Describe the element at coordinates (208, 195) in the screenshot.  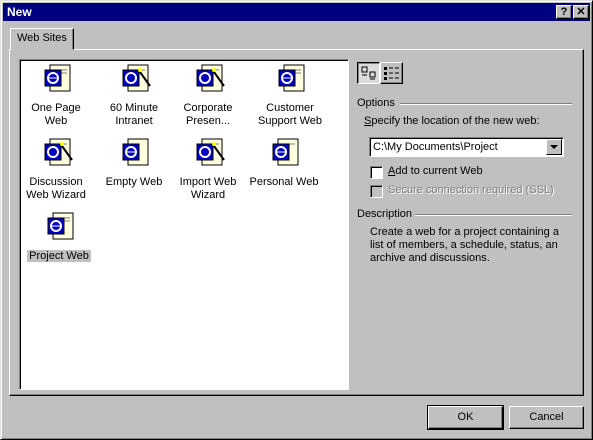
I see `template-label-line2: Wizard` at that location.